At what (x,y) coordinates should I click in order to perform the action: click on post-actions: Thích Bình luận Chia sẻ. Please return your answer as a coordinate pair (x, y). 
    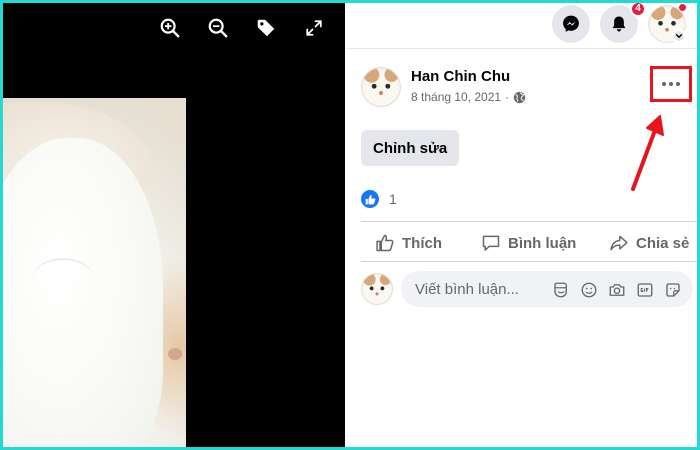
    Looking at the image, I should click on (529, 242).